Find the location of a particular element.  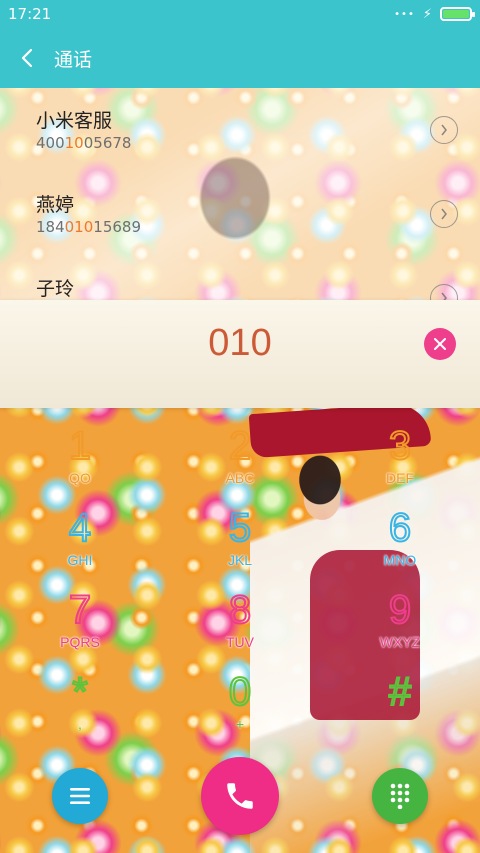

key-digit: 6 is located at coordinates (400, 528).